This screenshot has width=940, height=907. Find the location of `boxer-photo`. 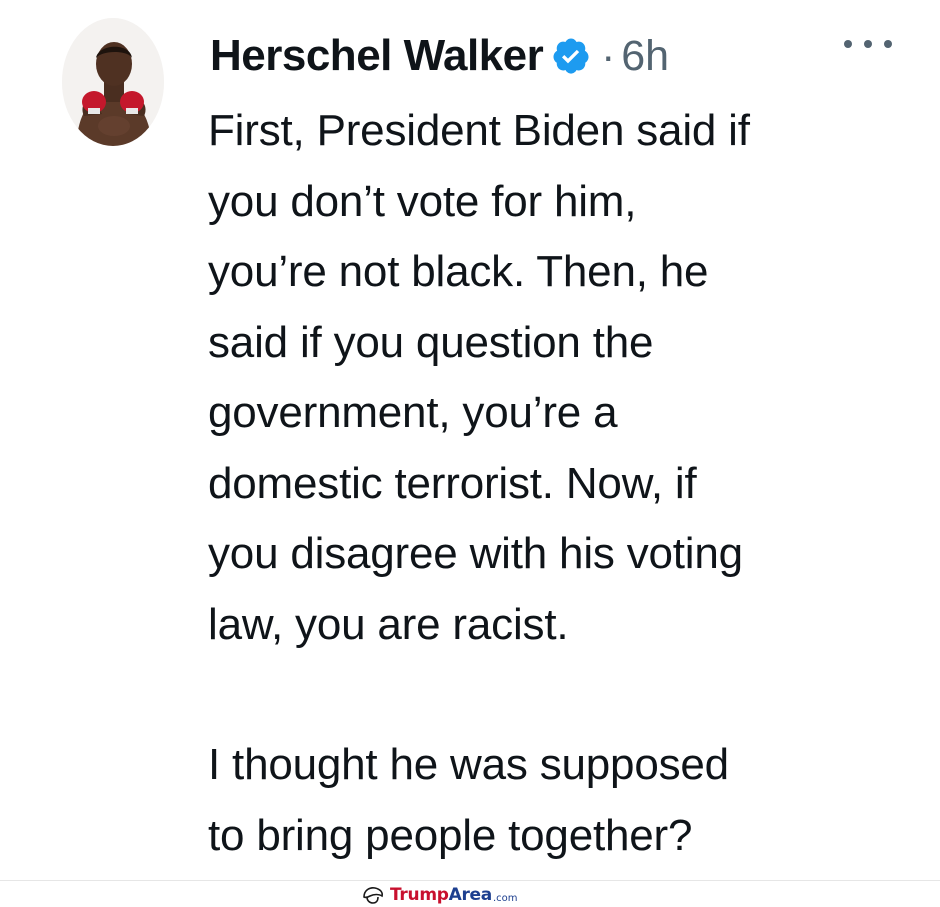

boxer-photo is located at coordinates (113, 82).